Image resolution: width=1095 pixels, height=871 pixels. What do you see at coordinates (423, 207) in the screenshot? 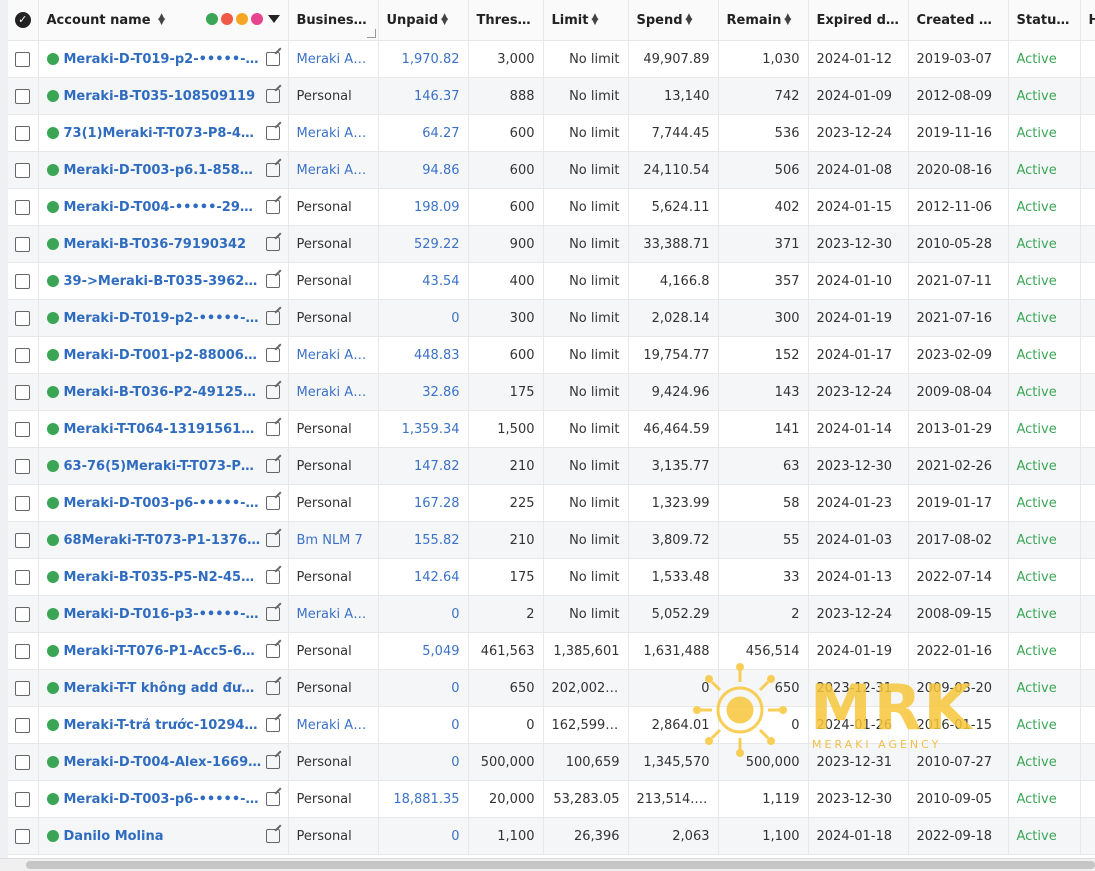
I see `unpaid-cell: 198.09` at bounding box center [423, 207].